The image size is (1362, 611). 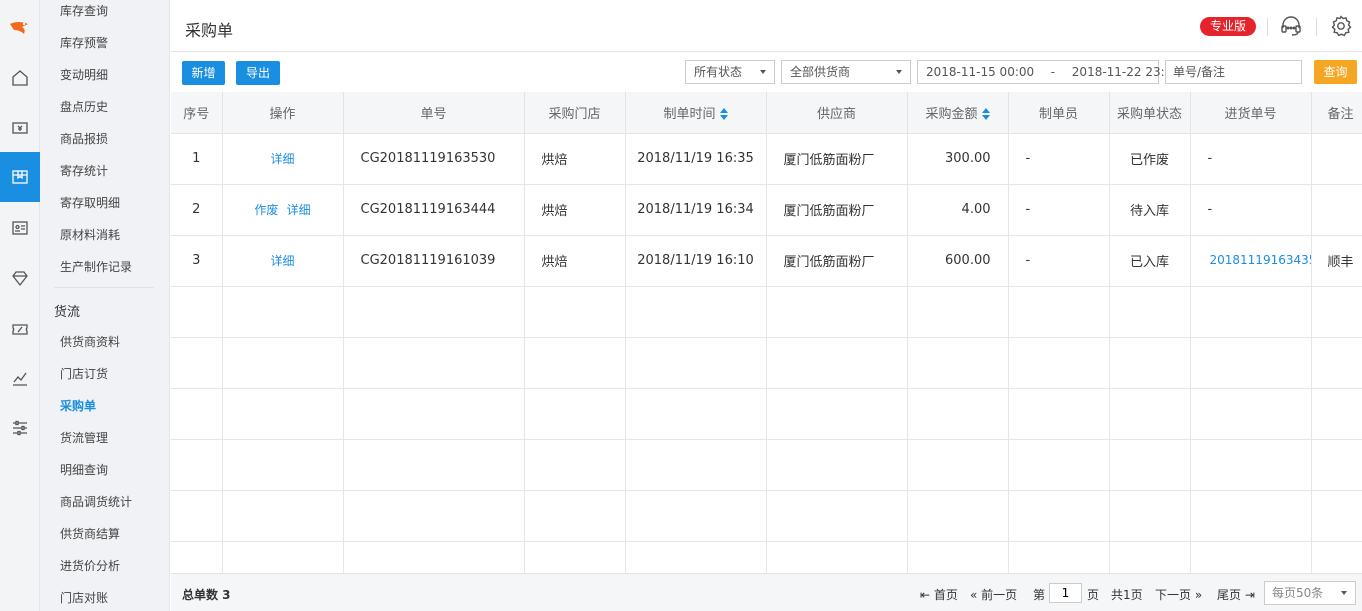 What do you see at coordinates (96, 501) in the screenshot?
I see `submenu-item-transfer-stats: 商品调货统计` at bounding box center [96, 501].